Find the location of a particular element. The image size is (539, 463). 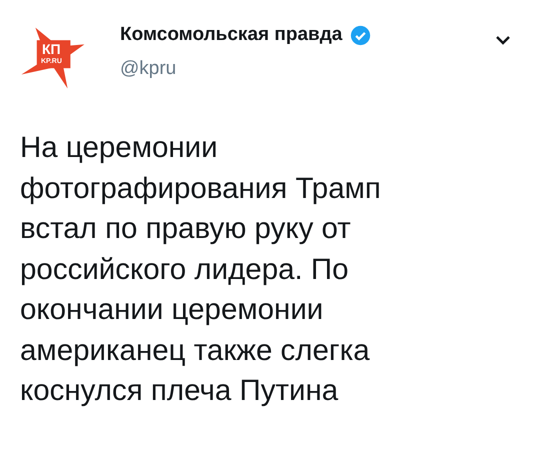

author-handle: @kpru is located at coordinates (149, 69).